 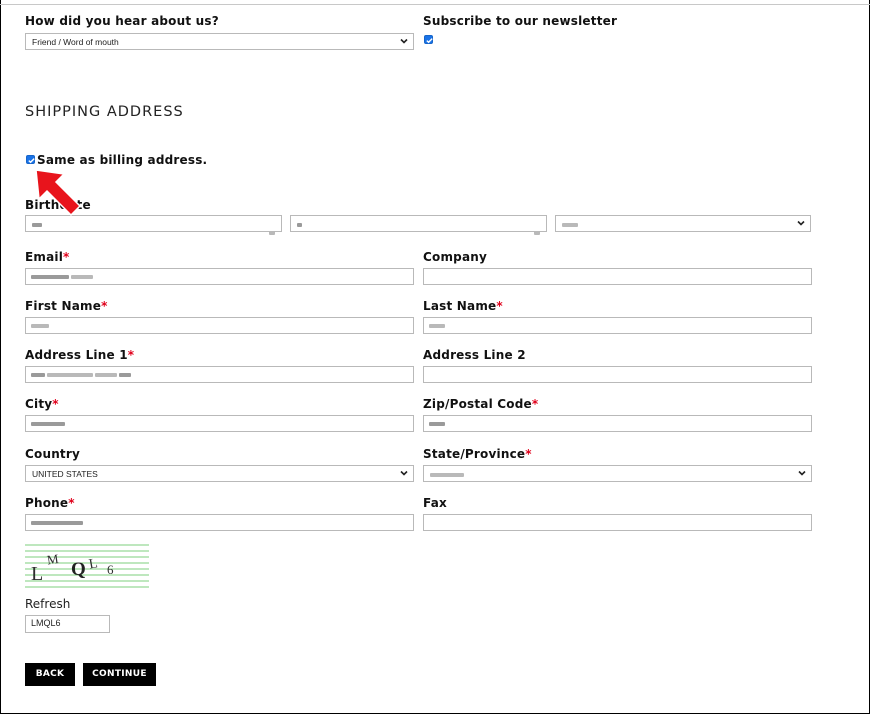 What do you see at coordinates (110, 569) in the screenshot?
I see `captcha-char: 6` at bounding box center [110, 569].